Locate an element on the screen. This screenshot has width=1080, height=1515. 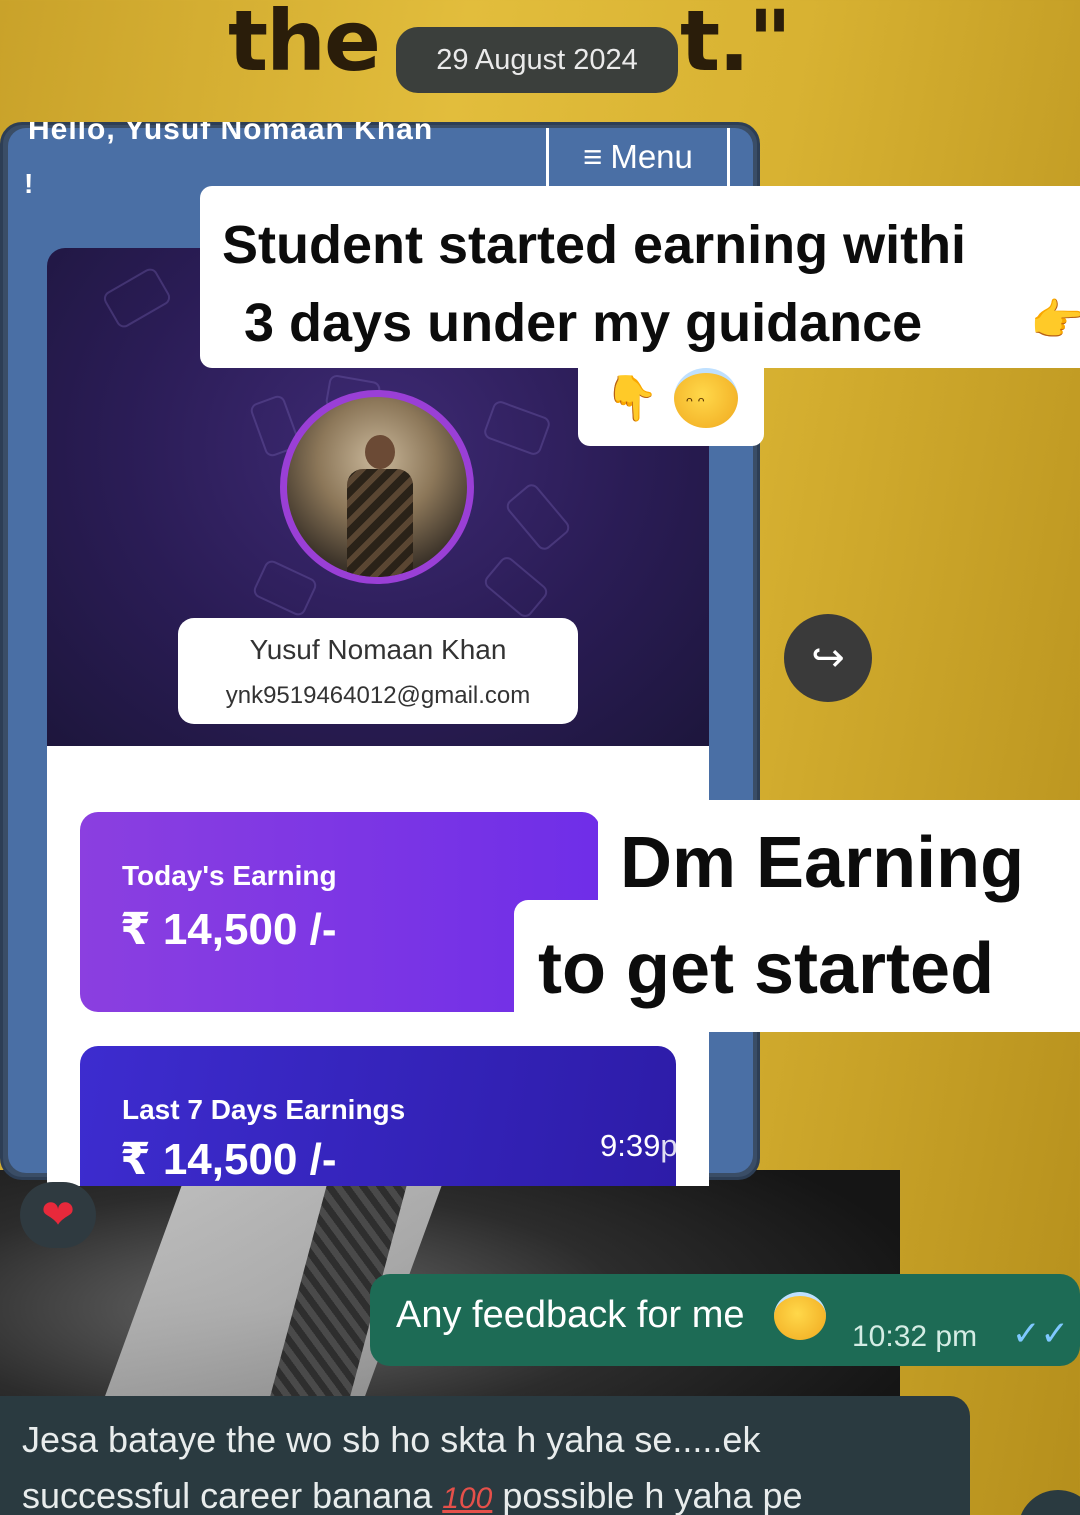
today-earning-value: ₹ 14,500 /- is located at coordinates (228, 929).